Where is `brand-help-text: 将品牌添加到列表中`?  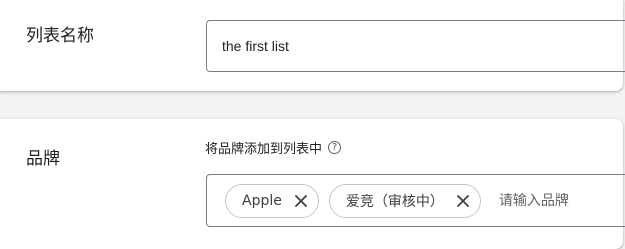 brand-help-text: 将品牌添加到列表中 is located at coordinates (264, 149).